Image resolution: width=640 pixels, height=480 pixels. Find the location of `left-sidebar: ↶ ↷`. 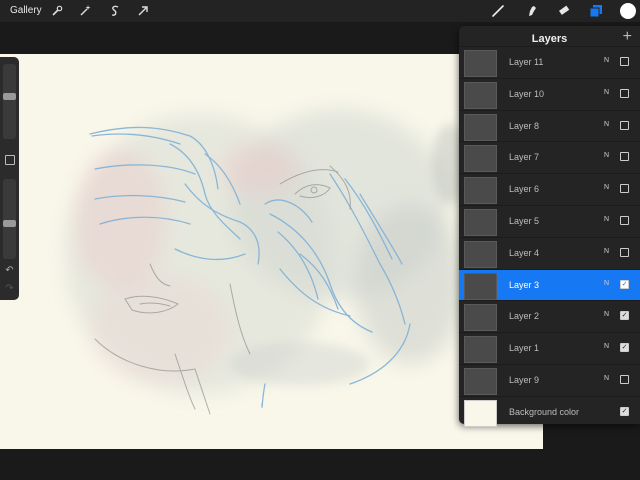

left-sidebar: ↶ ↷ is located at coordinates (9, 178).